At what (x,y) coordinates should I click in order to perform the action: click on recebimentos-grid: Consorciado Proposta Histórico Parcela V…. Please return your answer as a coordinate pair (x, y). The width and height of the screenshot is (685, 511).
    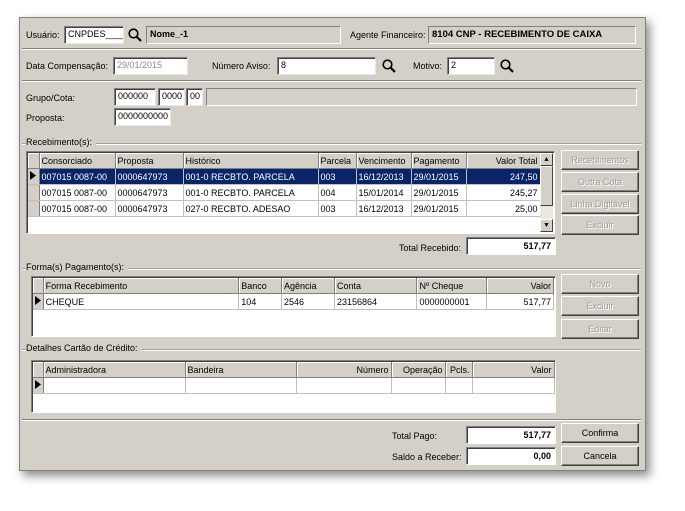
    Looking at the image, I should click on (290, 192).